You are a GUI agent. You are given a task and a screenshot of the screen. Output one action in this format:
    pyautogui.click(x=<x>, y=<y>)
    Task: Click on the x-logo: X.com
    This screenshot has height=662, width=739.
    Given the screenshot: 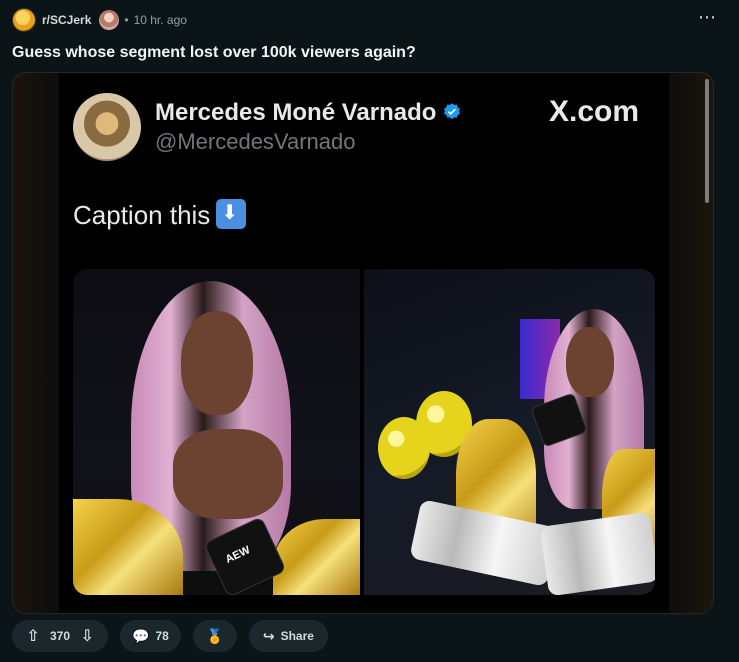 What is the action you would take?
    pyautogui.click(x=593, y=111)
    